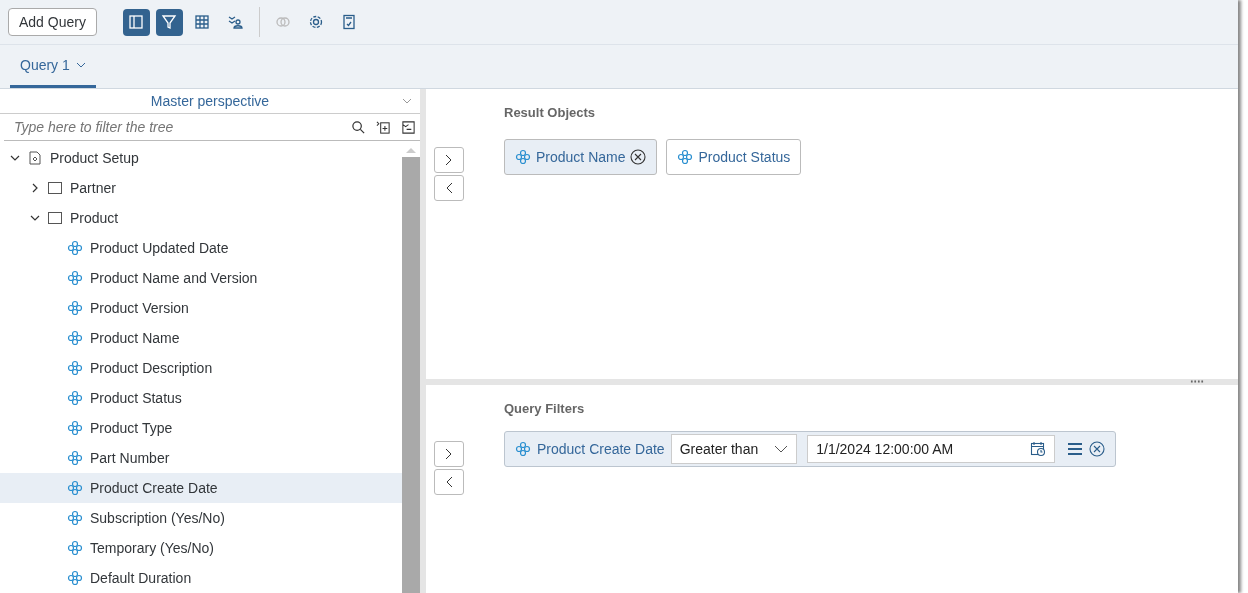 This screenshot has width=1248, height=593. Describe the element at coordinates (201, 398) in the screenshot. I see `tree-item: Product Status` at that location.